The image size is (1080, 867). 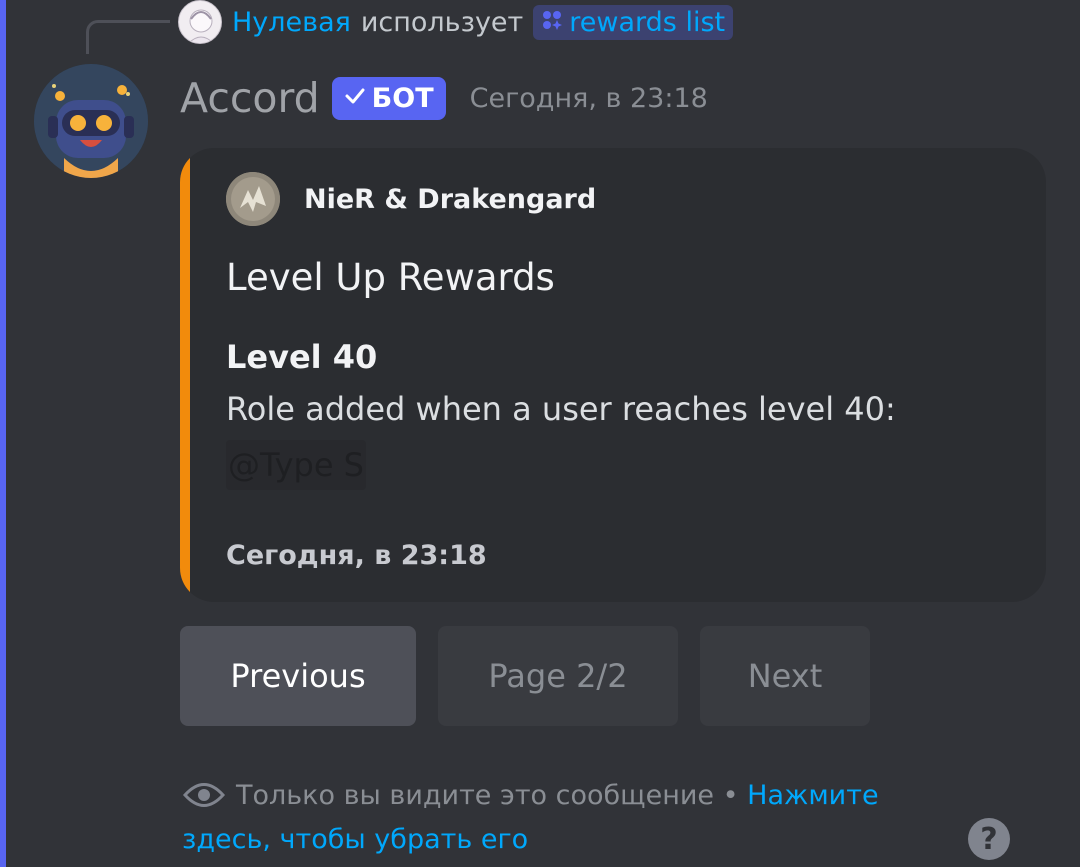 I want to click on message-header: Accord БОТ Сегодня, в 23:18, so click(x=444, y=98).